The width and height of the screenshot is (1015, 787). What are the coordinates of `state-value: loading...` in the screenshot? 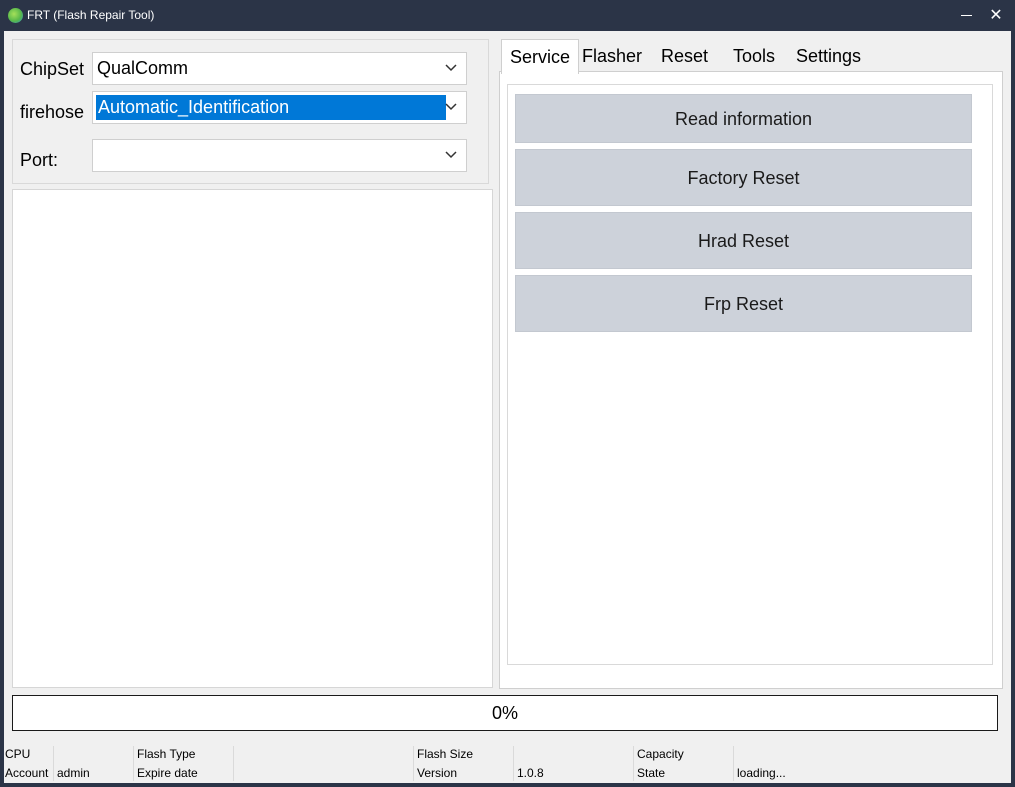 It's located at (761, 773).